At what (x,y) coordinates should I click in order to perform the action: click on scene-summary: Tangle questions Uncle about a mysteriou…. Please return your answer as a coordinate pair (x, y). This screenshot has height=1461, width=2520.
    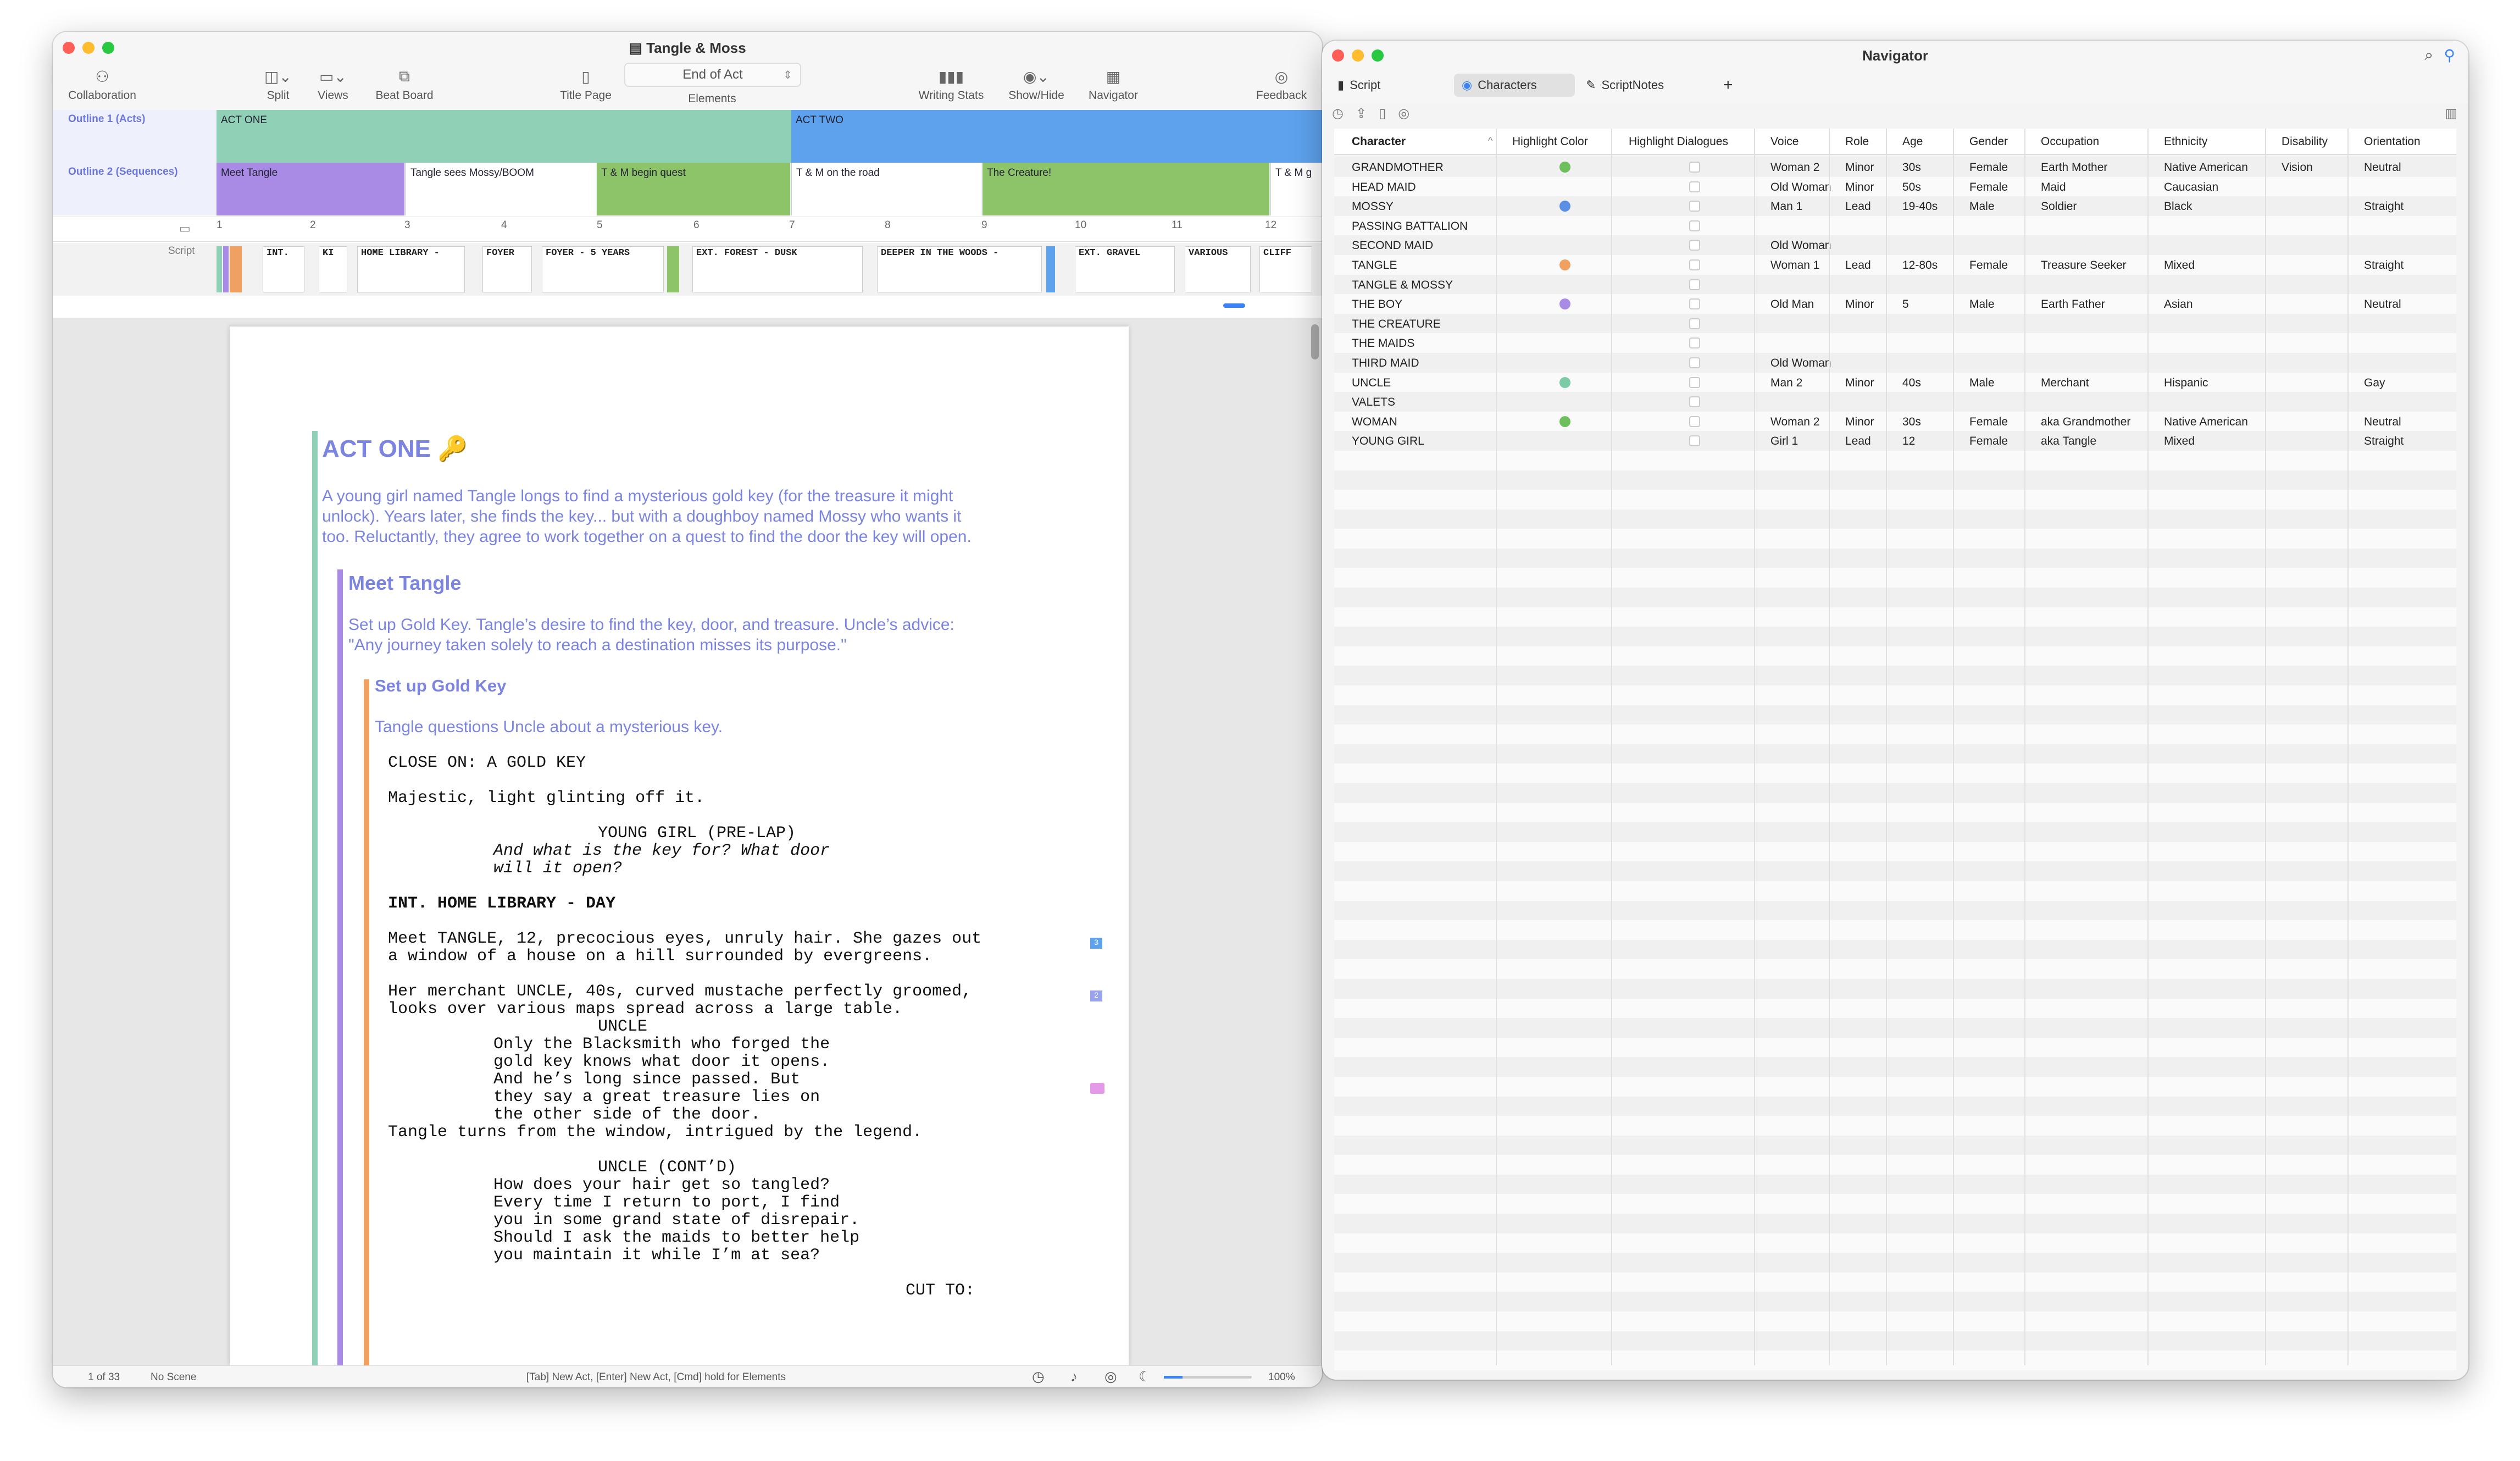
    Looking at the image, I should click on (549, 727).